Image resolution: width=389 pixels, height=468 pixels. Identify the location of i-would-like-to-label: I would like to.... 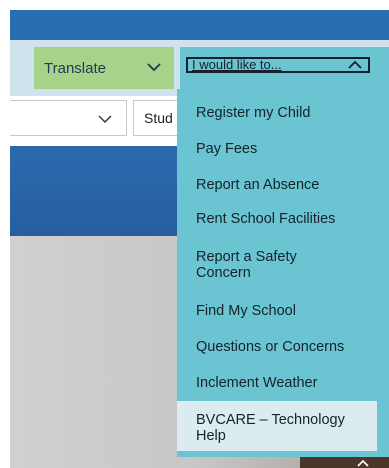
(237, 64).